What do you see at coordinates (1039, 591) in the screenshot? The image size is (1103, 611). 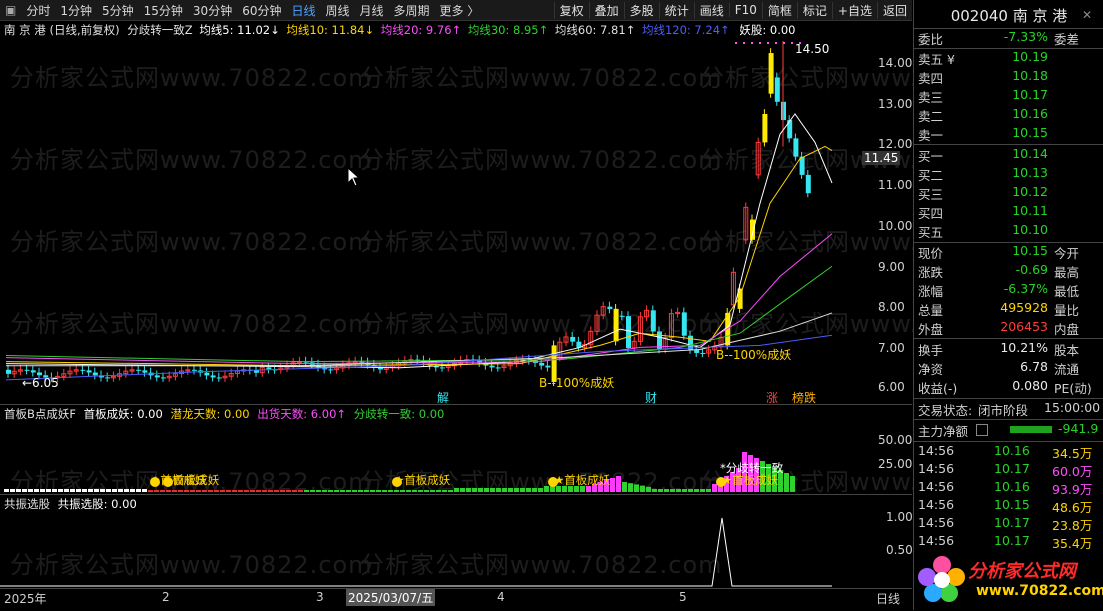 I see `logo-url: www.70822.com` at bounding box center [1039, 591].